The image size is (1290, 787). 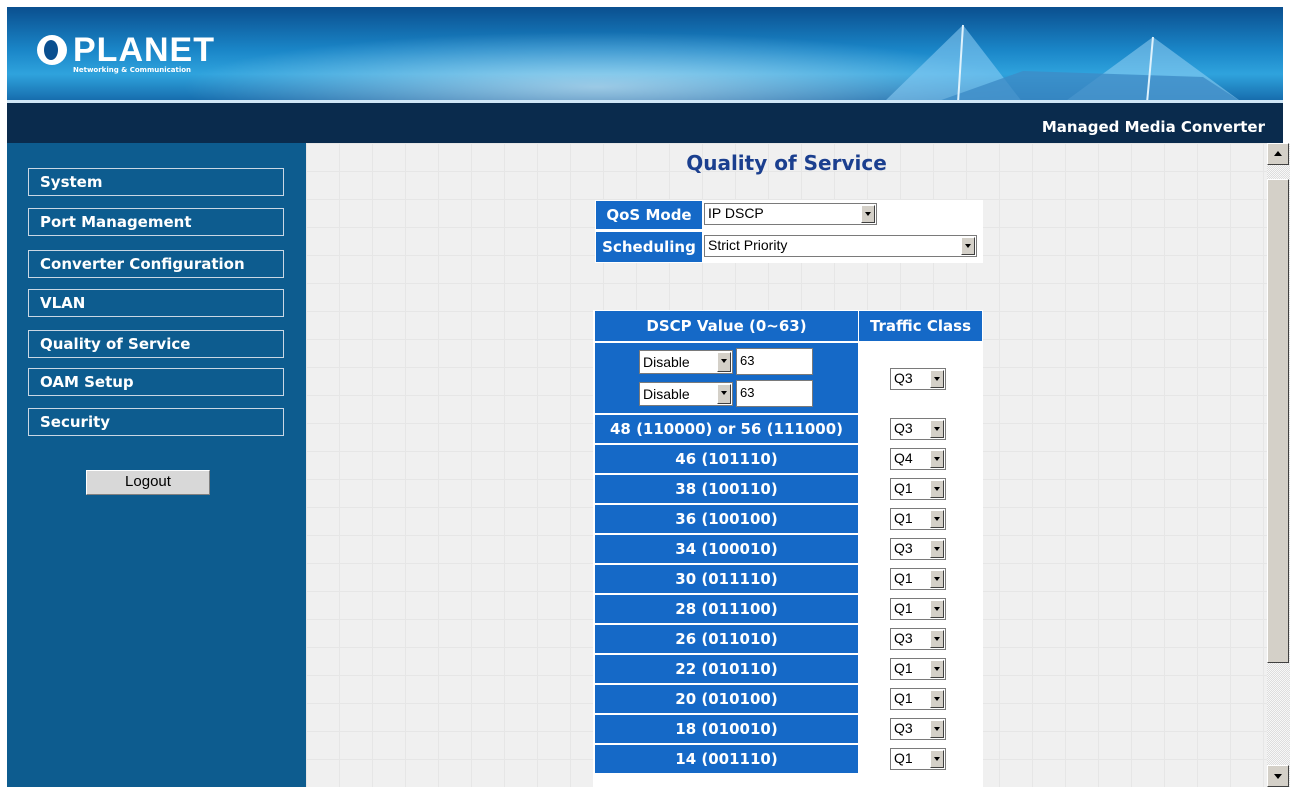 What do you see at coordinates (903, 458) in the screenshot?
I see `traffic-class-value: Q4` at bounding box center [903, 458].